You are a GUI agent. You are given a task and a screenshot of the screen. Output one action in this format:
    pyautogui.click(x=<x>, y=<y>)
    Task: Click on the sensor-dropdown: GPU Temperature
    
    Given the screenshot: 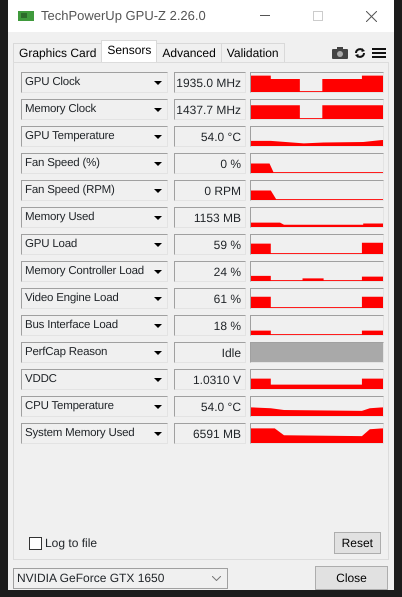 What is the action you would take?
    pyautogui.click(x=94, y=136)
    